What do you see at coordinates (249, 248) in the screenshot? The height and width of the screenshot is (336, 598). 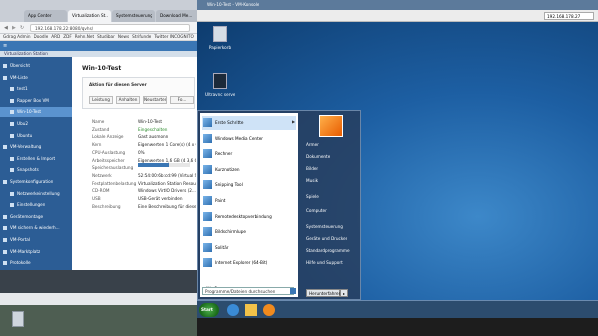 I see `start-menu-item: Solitär` at bounding box center [249, 248].